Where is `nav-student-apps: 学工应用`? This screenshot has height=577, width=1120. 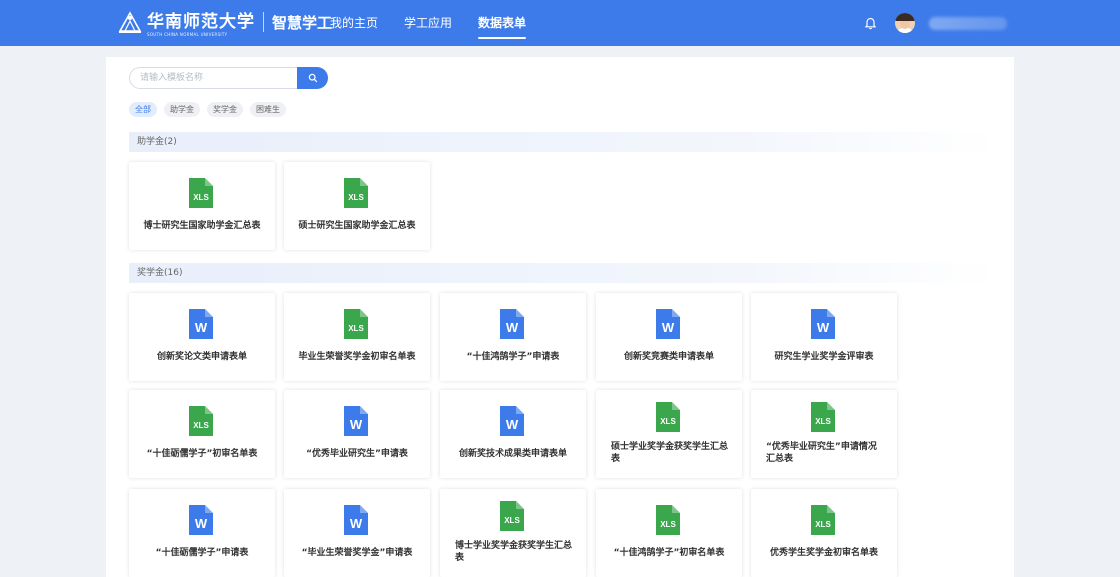 nav-student-apps: 学工应用 is located at coordinates (428, 23).